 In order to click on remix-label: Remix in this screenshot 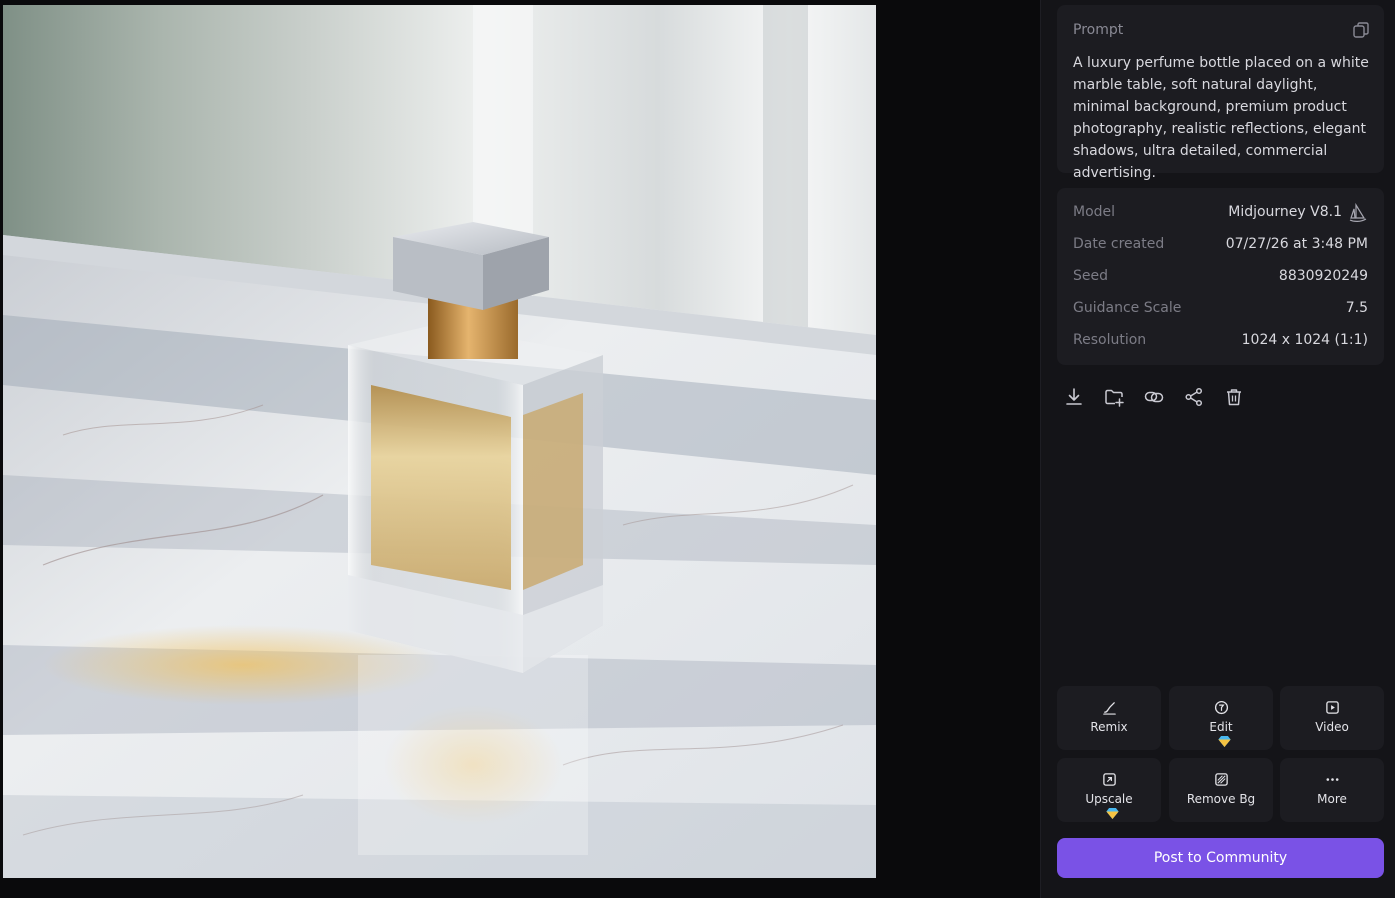, I will do `click(1109, 727)`.